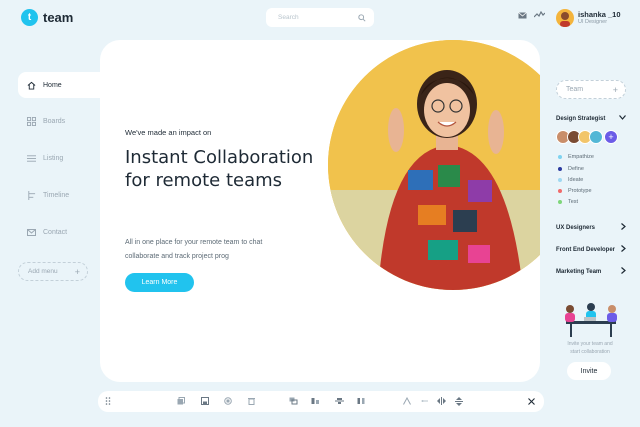 The height and width of the screenshot is (427, 640). Describe the element at coordinates (293, 401) in the screenshot. I see `layers-icon` at that location.